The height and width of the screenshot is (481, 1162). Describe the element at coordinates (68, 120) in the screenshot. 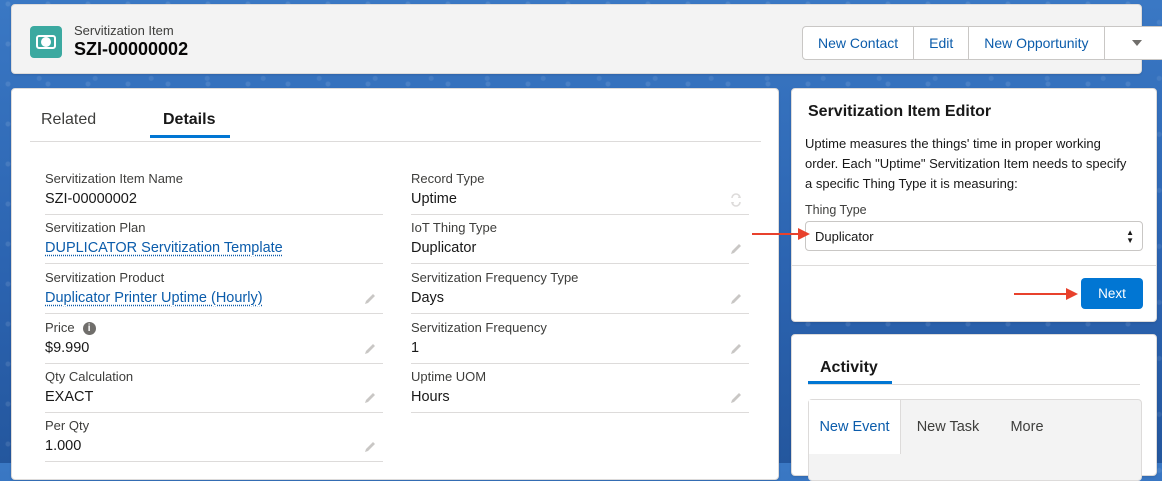

I see `tab-related: Related` at that location.